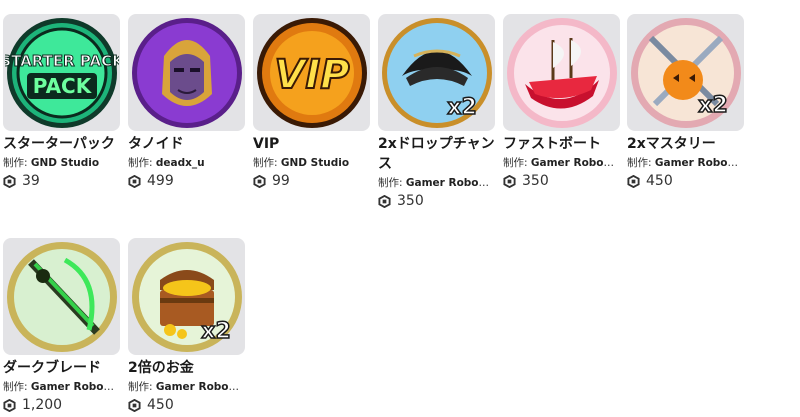  Describe the element at coordinates (686, 144) in the screenshot. I see `item-name: 2xマスタリー` at that location.